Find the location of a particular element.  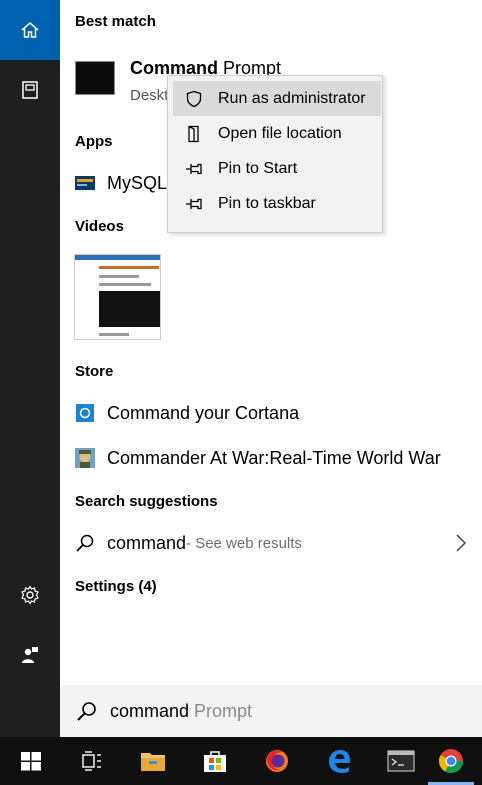

windows-logo-icon is located at coordinates (31, 761).